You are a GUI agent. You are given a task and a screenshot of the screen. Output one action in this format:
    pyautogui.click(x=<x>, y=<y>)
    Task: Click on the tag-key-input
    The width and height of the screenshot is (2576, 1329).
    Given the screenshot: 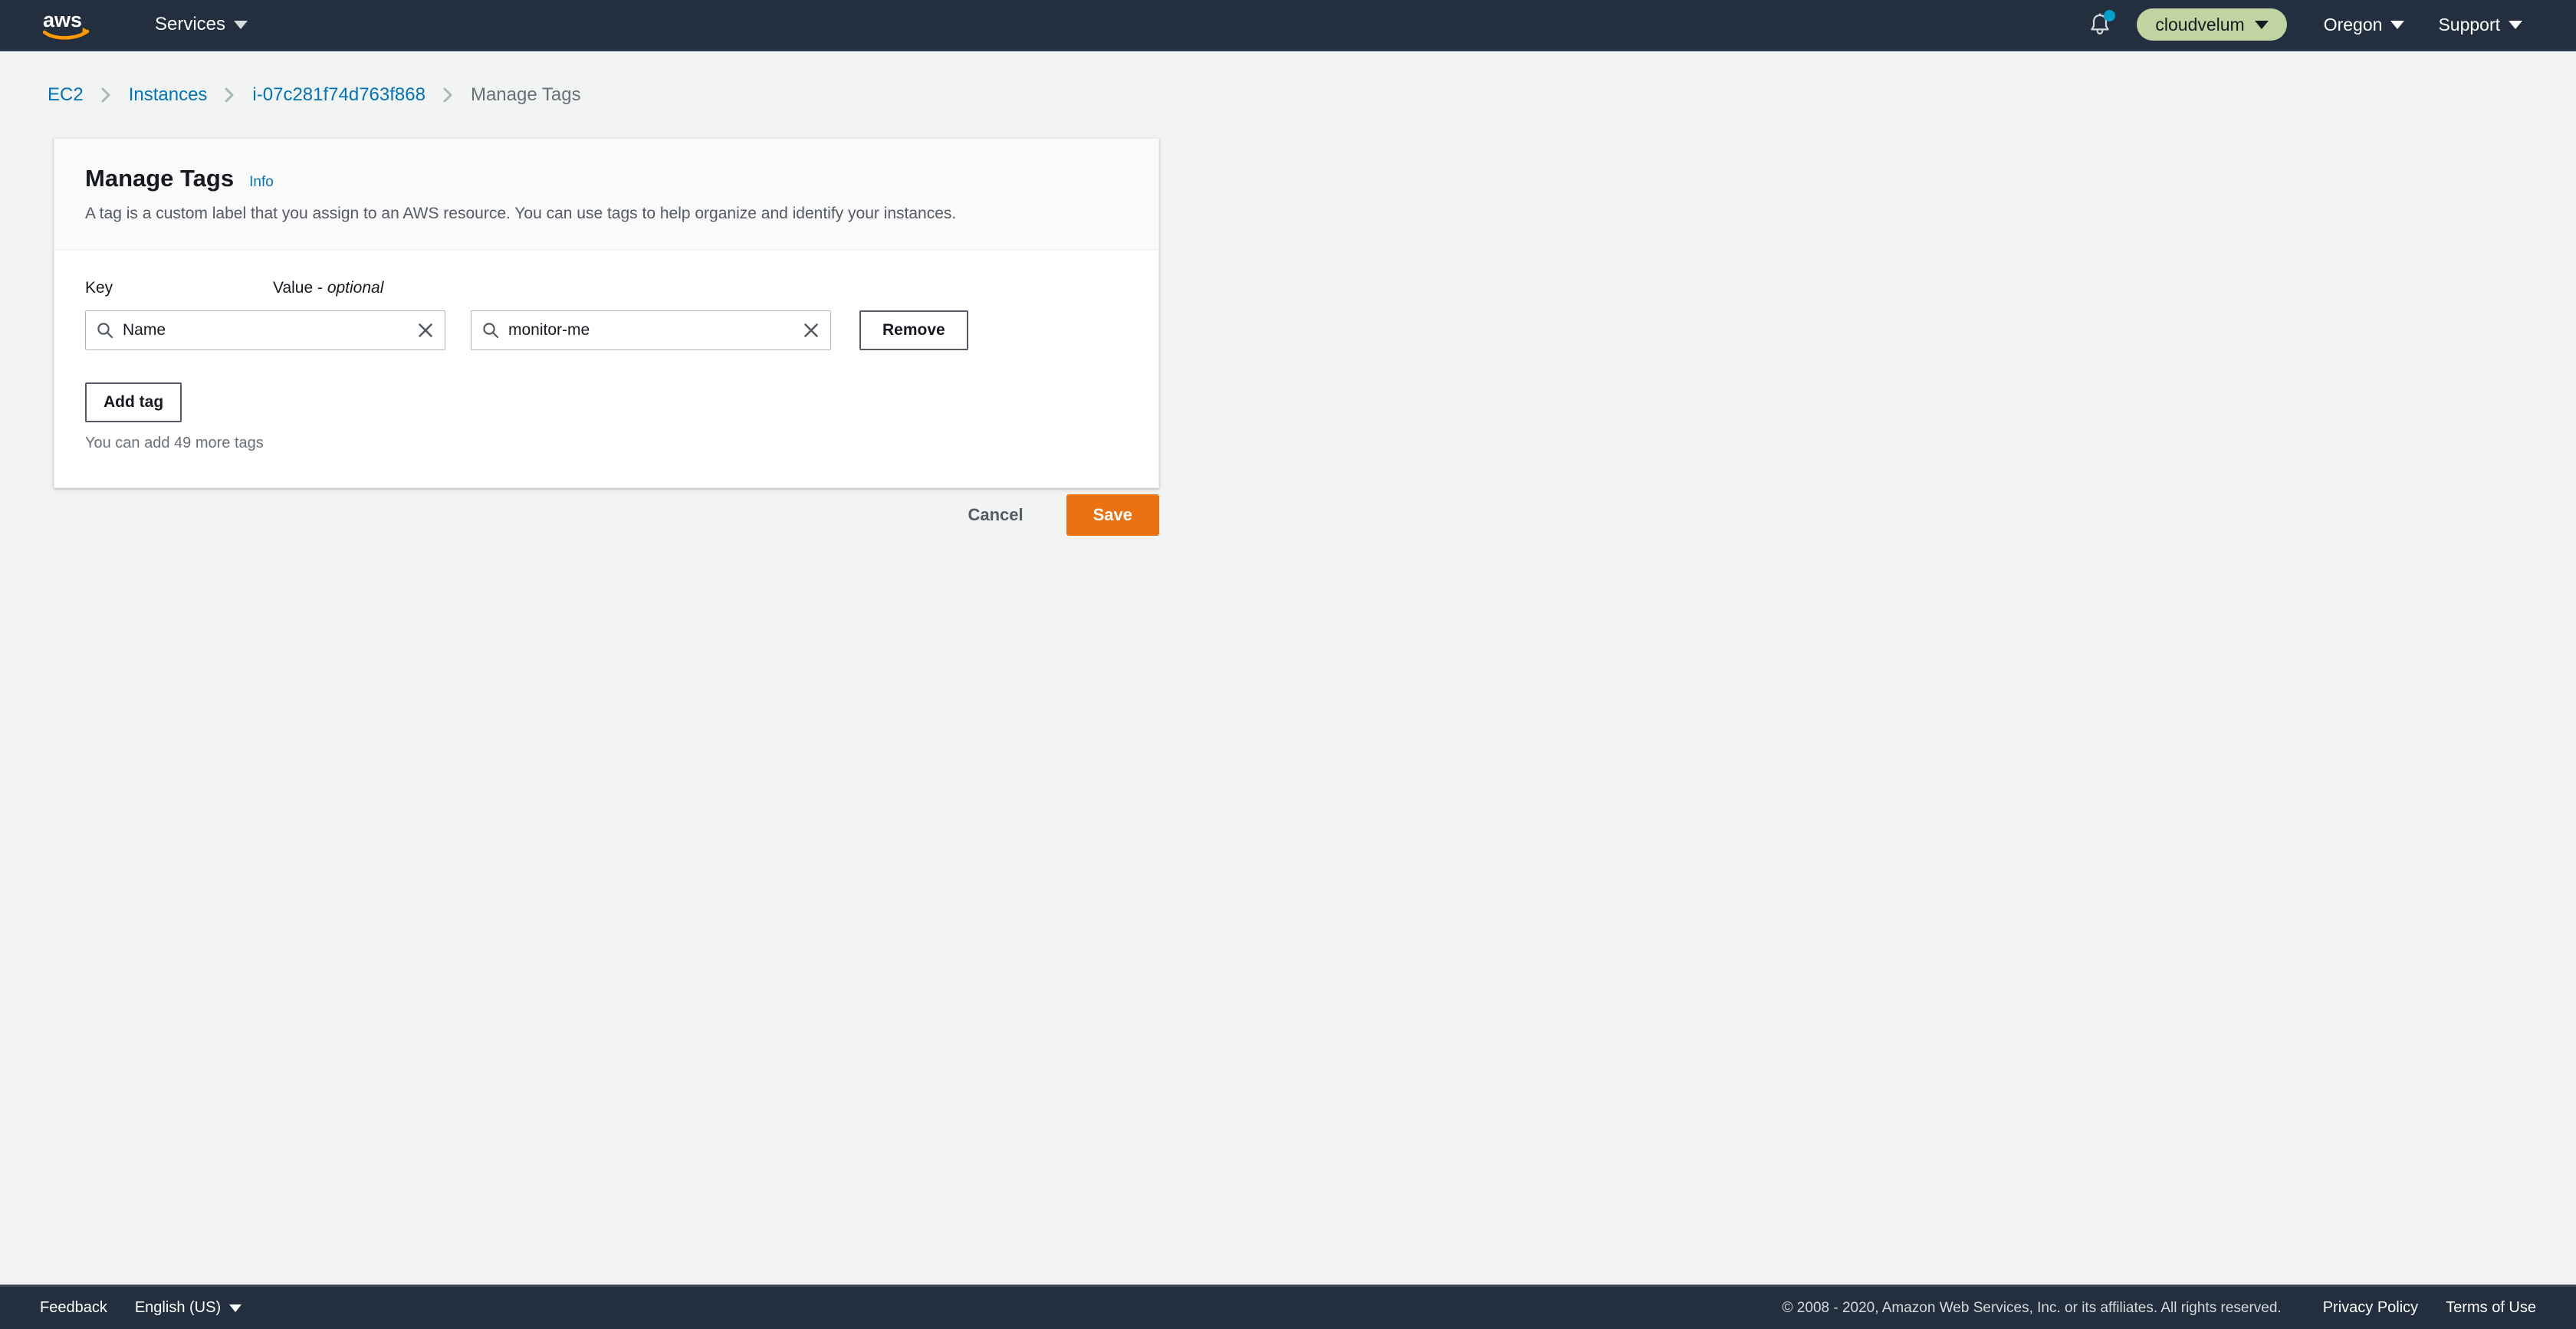 What is the action you would take?
    pyautogui.click(x=266, y=330)
    